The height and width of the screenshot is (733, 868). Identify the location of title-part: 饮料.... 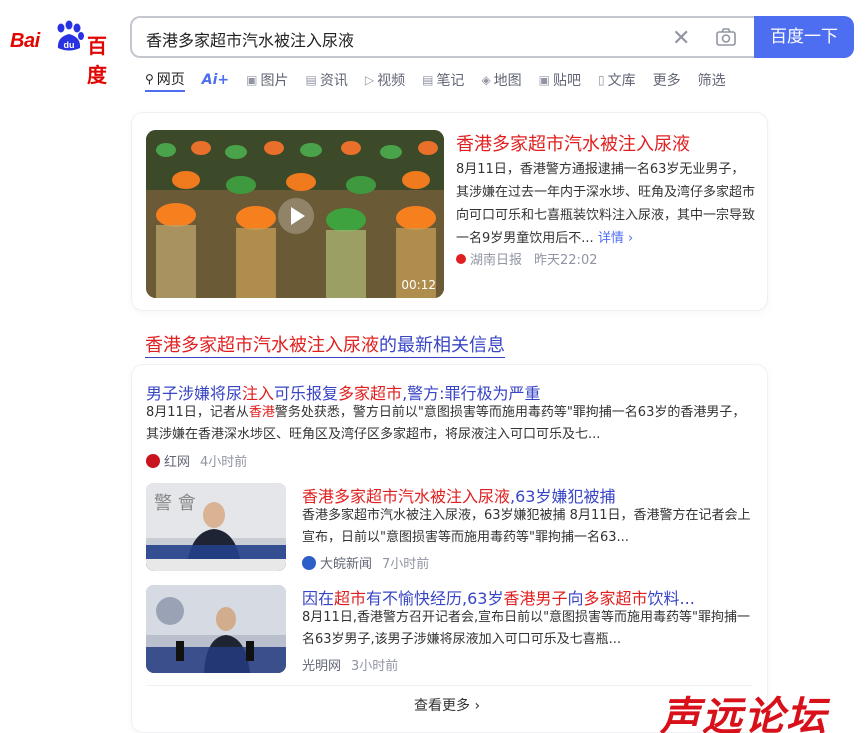
(671, 598).